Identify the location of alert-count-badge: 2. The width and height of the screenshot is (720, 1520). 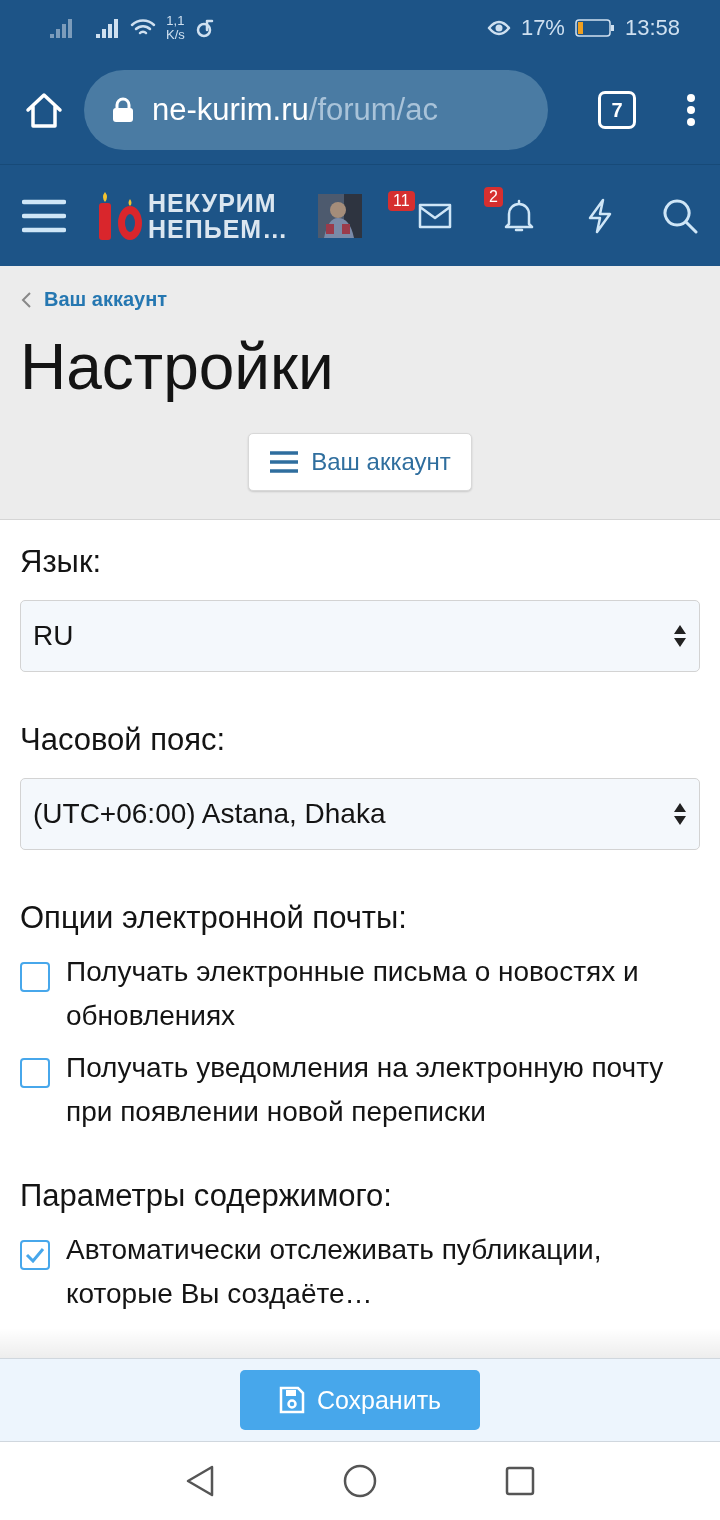
(493, 196).